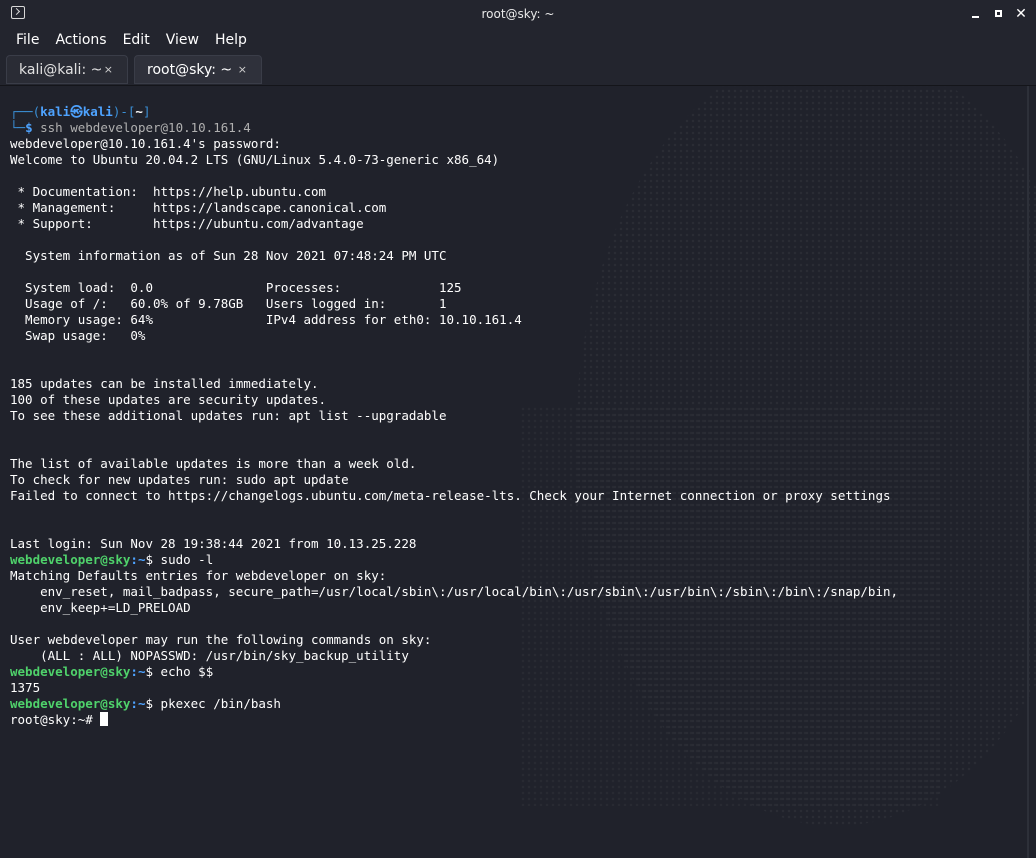  What do you see at coordinates (236, 287) in the screenshot?
I see `terminal-output-line: System load: 0.0 Processes: 125` at bounding box center [236, 287].